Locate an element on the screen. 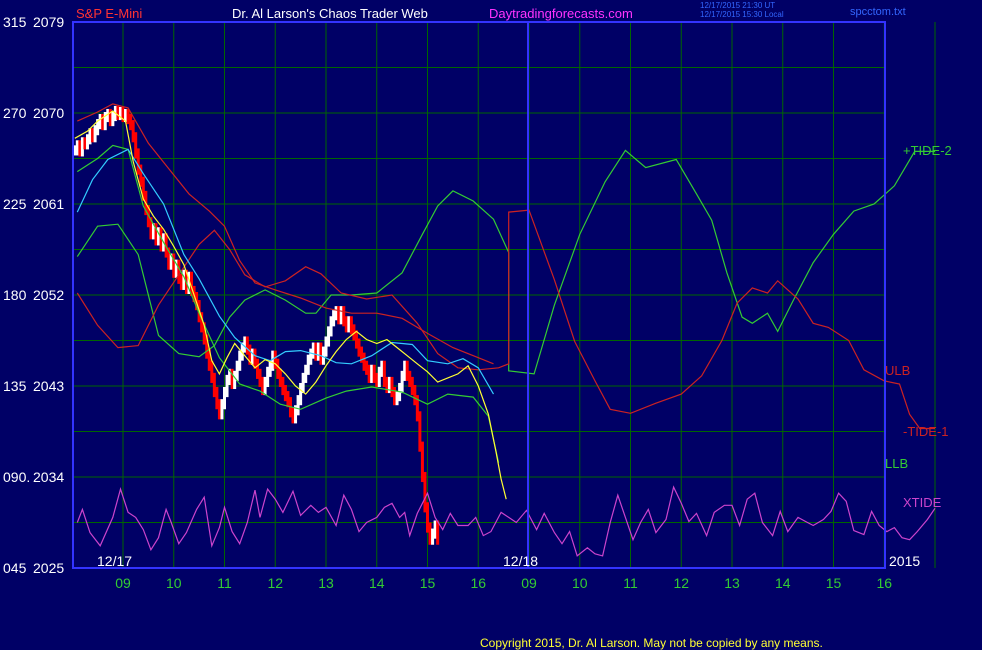 The image size is (982, 650). y-tick-price: 2052 is located at coordinates (48, 295).